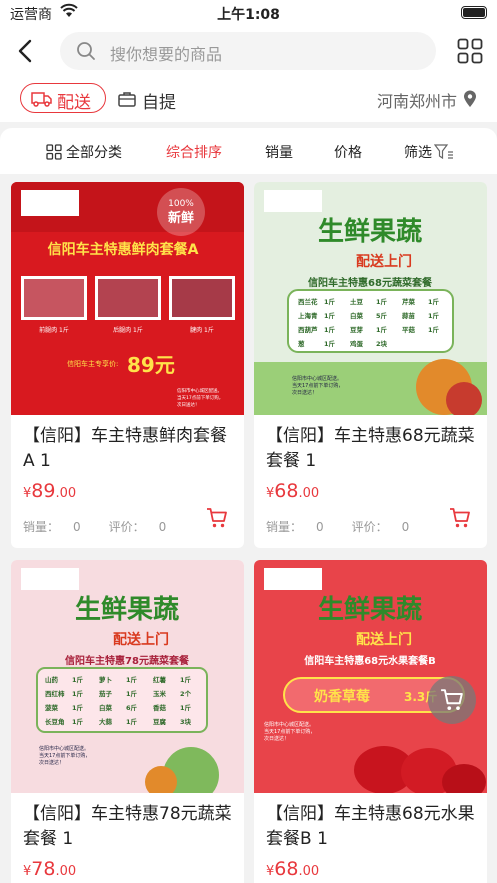  I want to click on image-headline: 信阳车主特惠68元蔬菜套餐, so click(370, 282).